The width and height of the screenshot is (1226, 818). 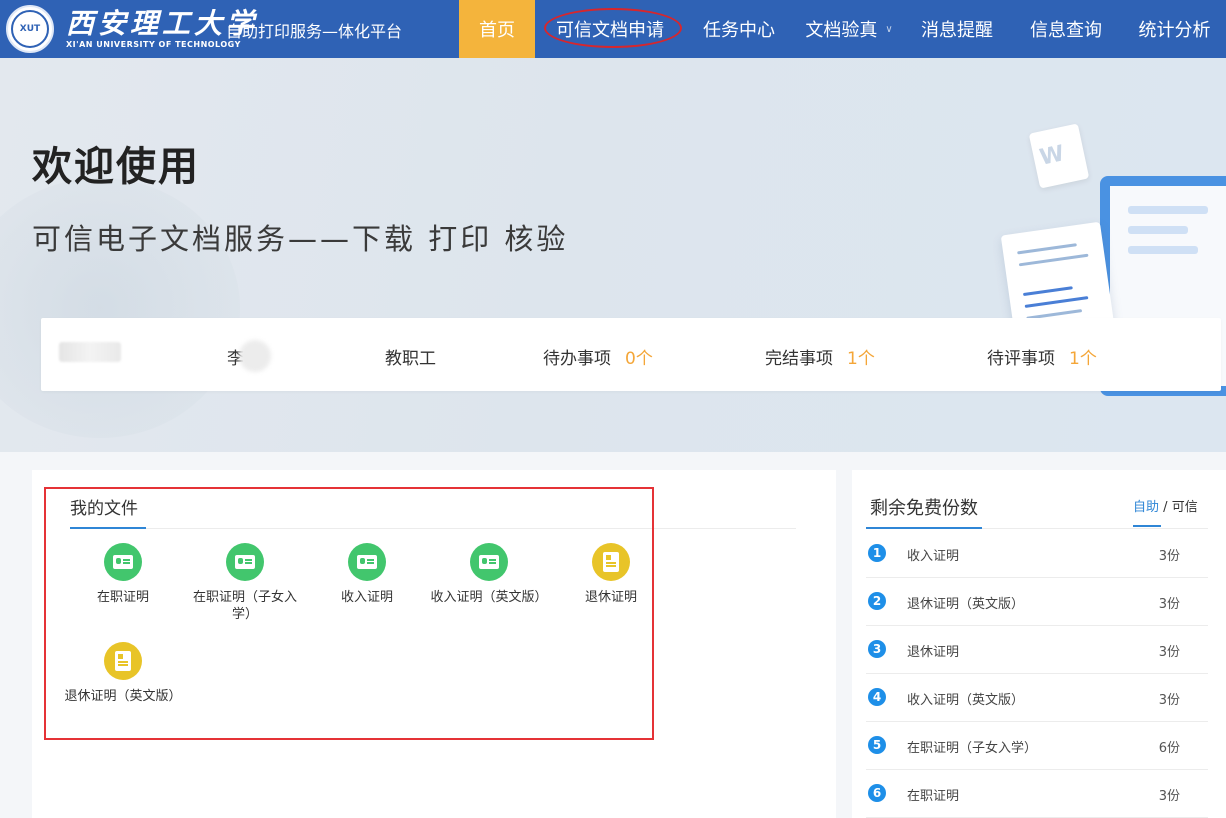 What do you see at coordinates (1059, 156) in the screenshot?
I see `word-document-icon: W` at bounding box center [1059, 156].